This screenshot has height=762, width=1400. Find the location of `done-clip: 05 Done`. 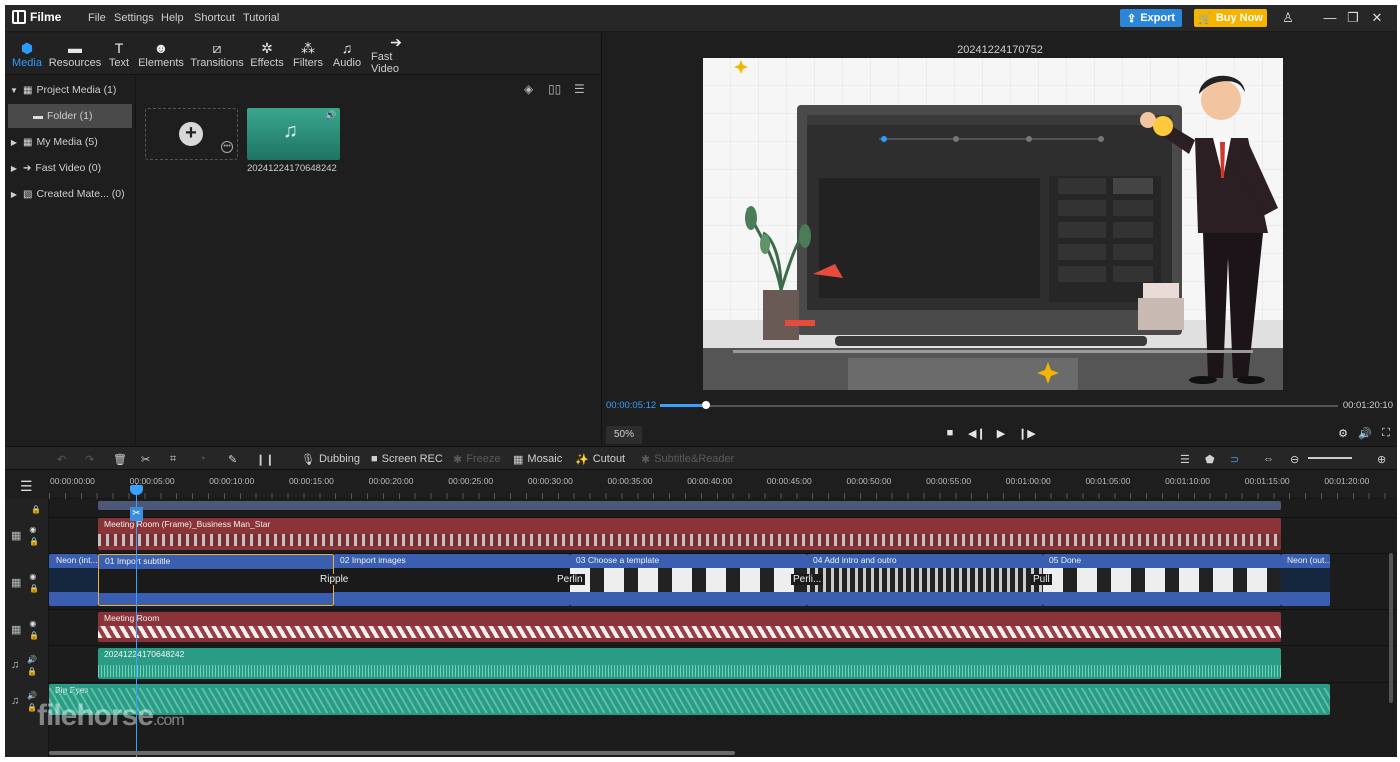

done-clip: 05 Done is located at coordinates (1162, 580).